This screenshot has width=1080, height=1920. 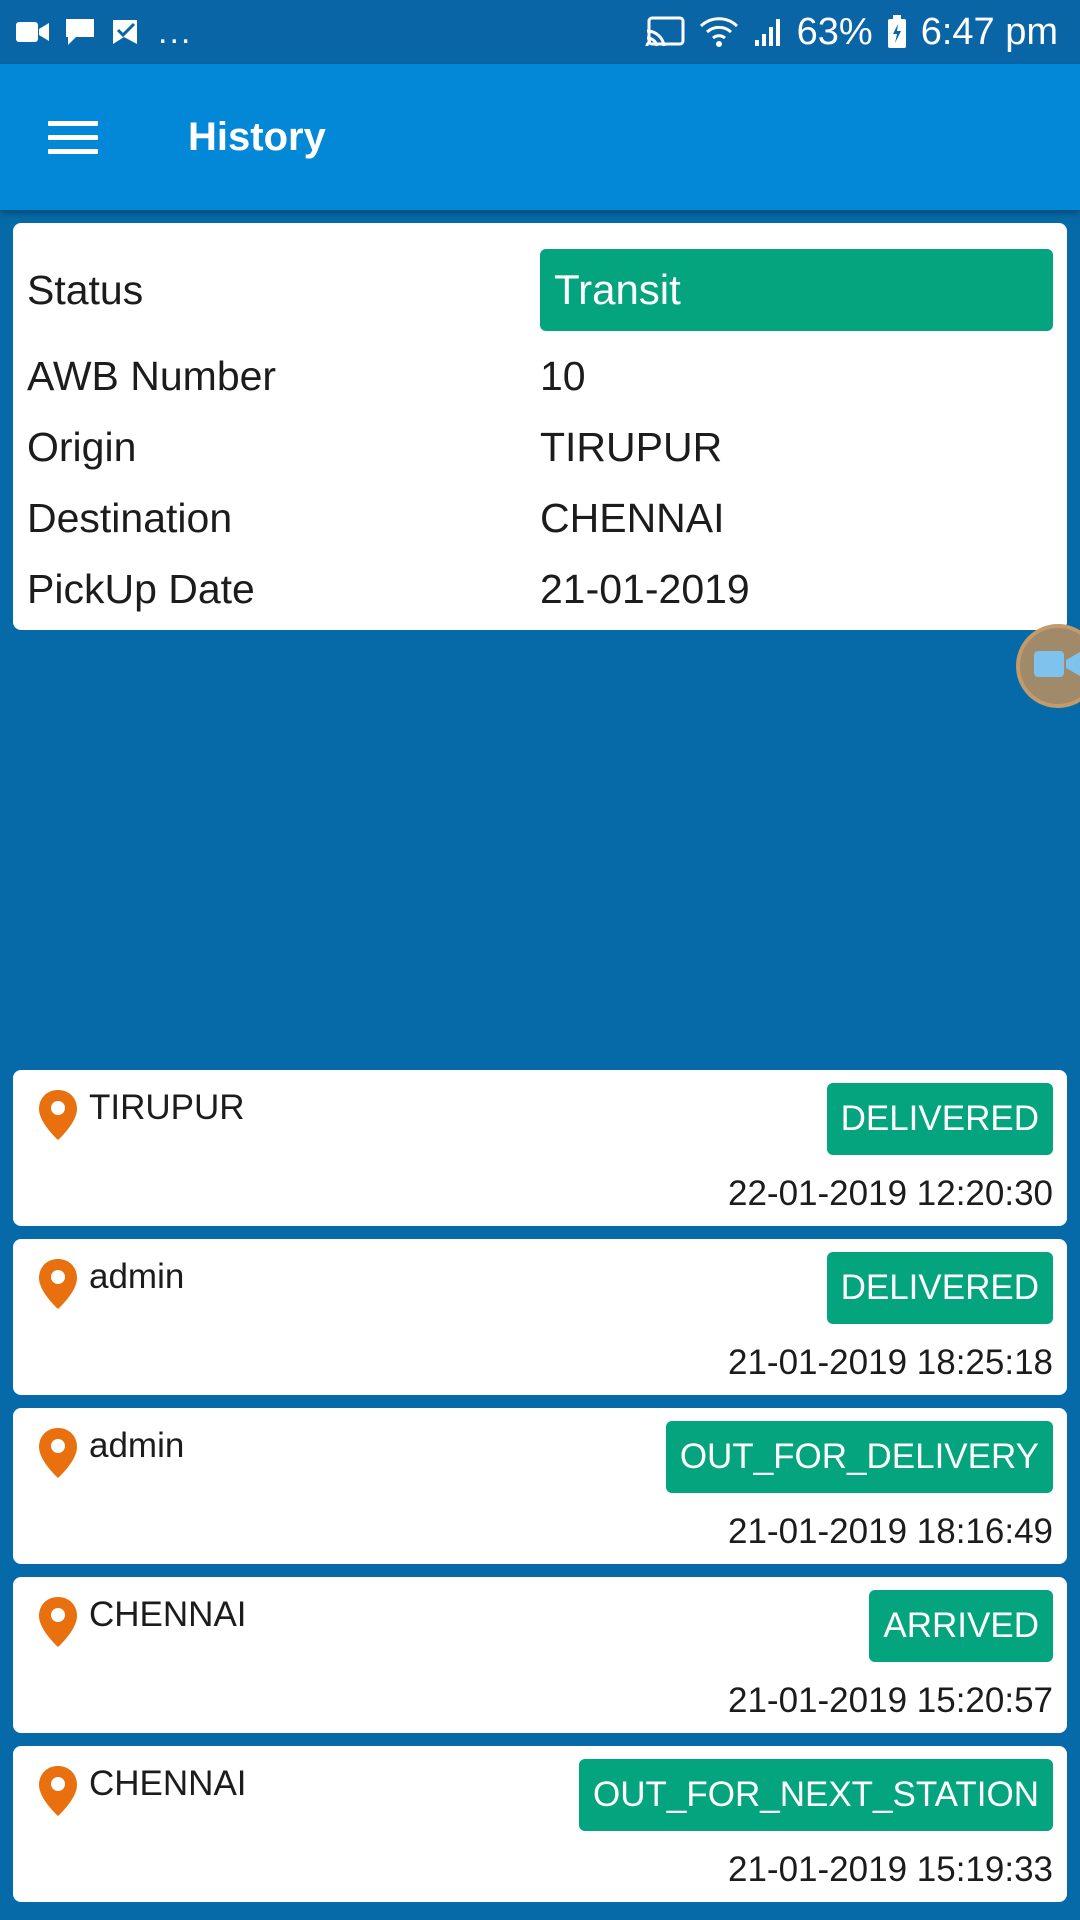 What do you see at coordinates (632, 517) in the screenshot?
I see `destination-value: CHENNAI` at bounding box center [632, 517].